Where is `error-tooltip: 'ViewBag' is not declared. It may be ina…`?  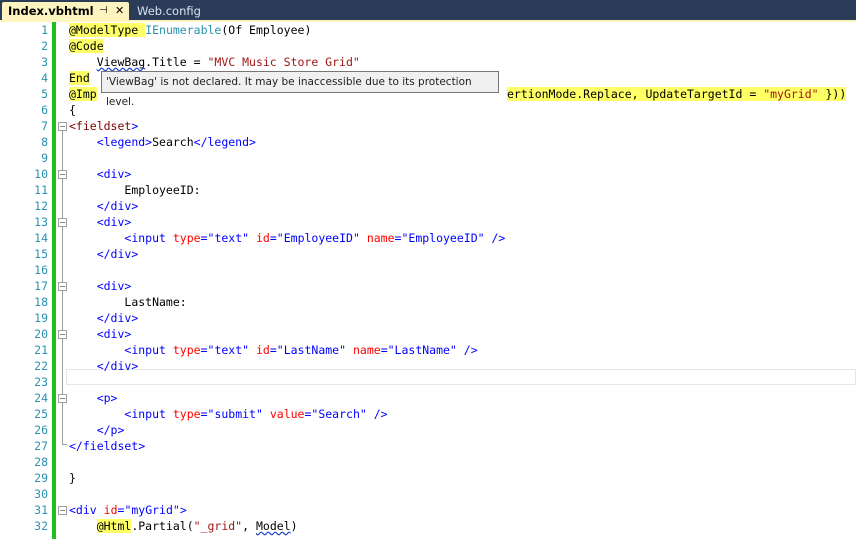
error-tooltip: 'ViewBag' is not declared. It may be ina… is located at coordinates (300, 89).